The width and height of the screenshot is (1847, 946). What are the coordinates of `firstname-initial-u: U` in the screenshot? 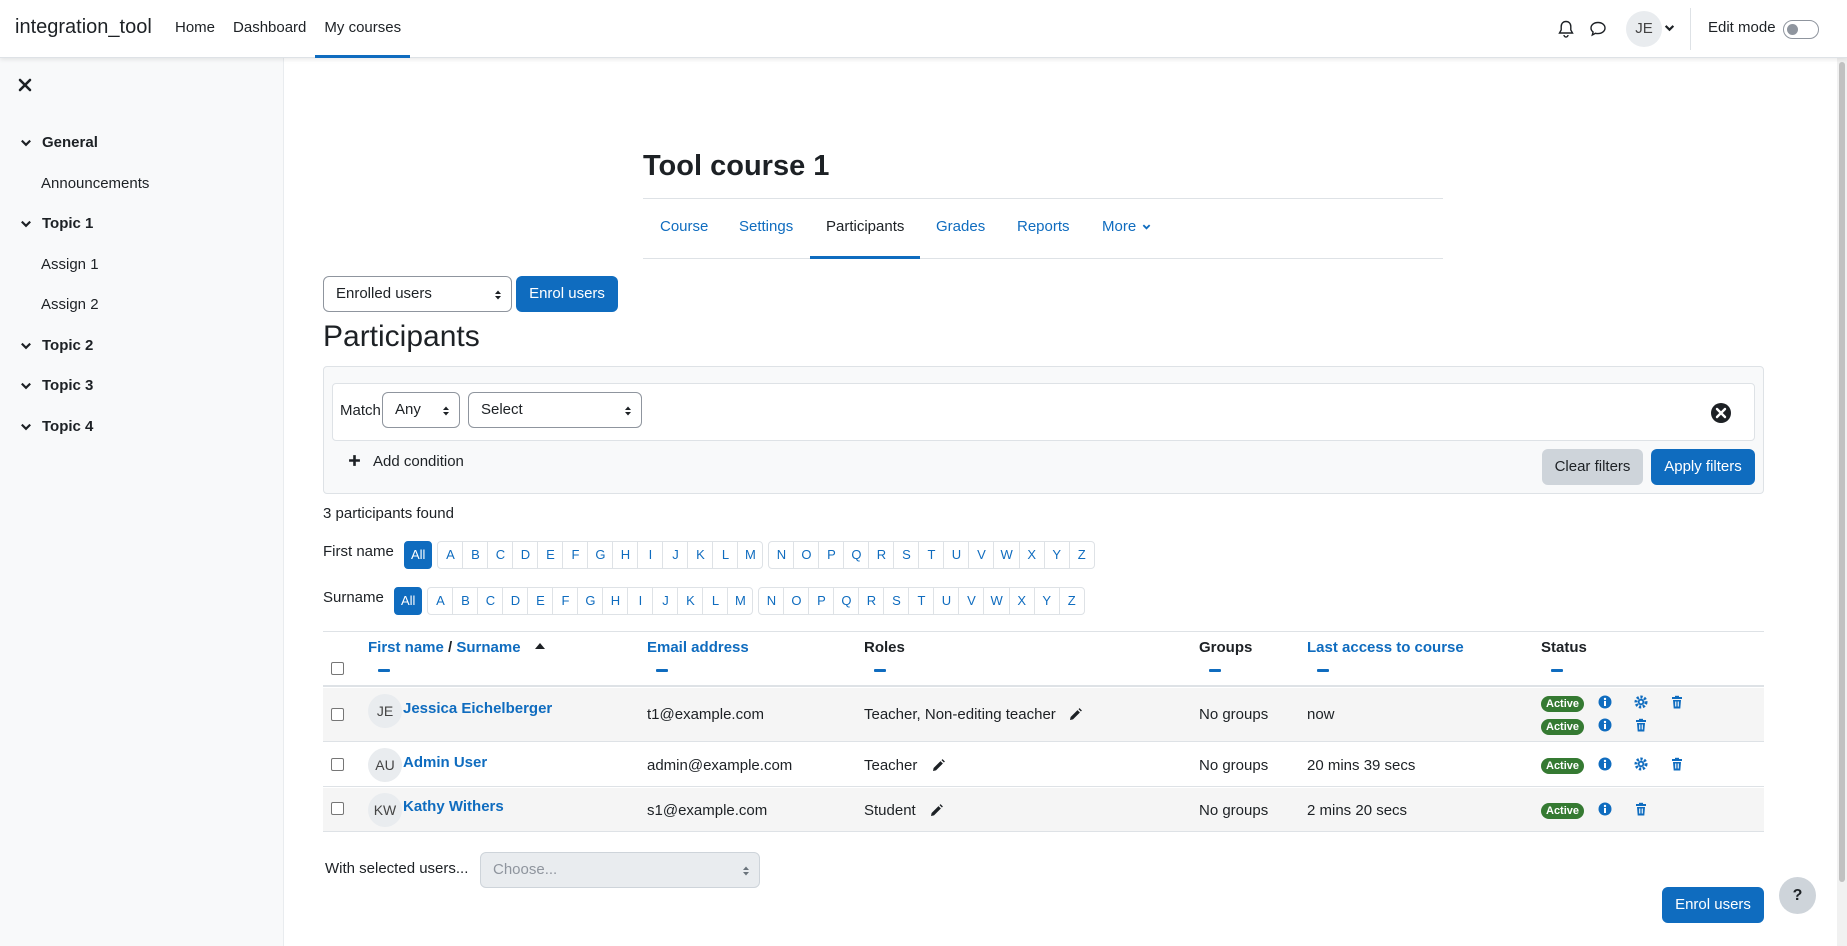 It's located at (956, 555).